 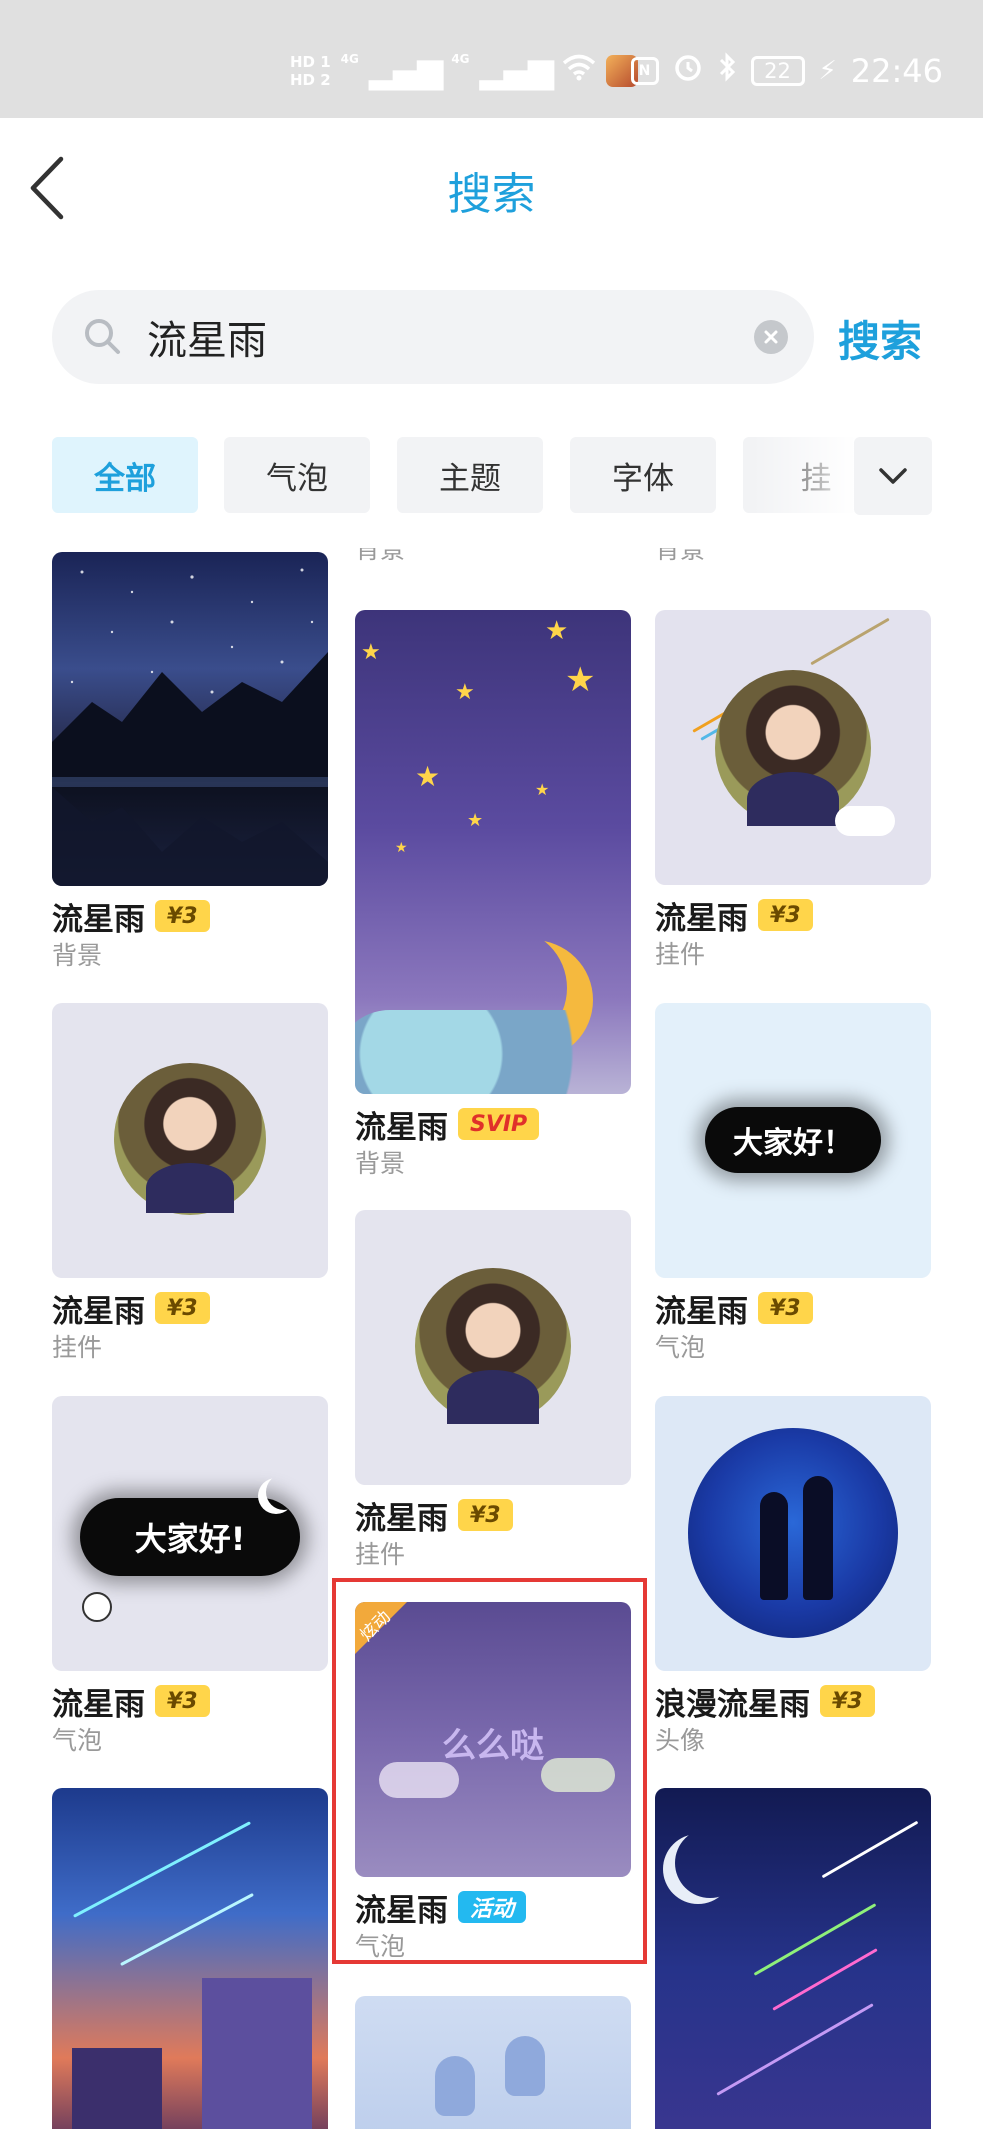 What do you see at coordinates (732, 1704) in the screenshot?
I see `card-name: 浪漫流星雨` at bounding box center [732, 1704].